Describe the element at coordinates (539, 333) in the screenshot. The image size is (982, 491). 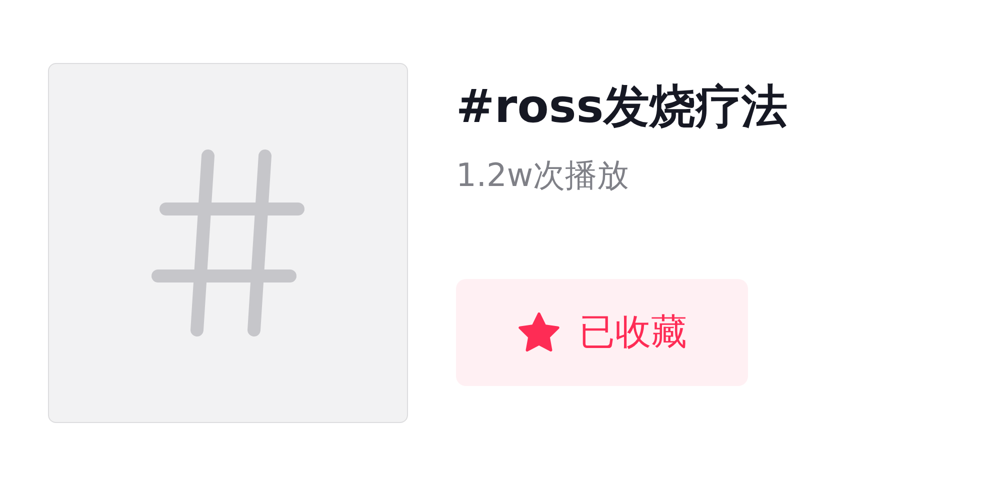
I see `star-icon` at that location.